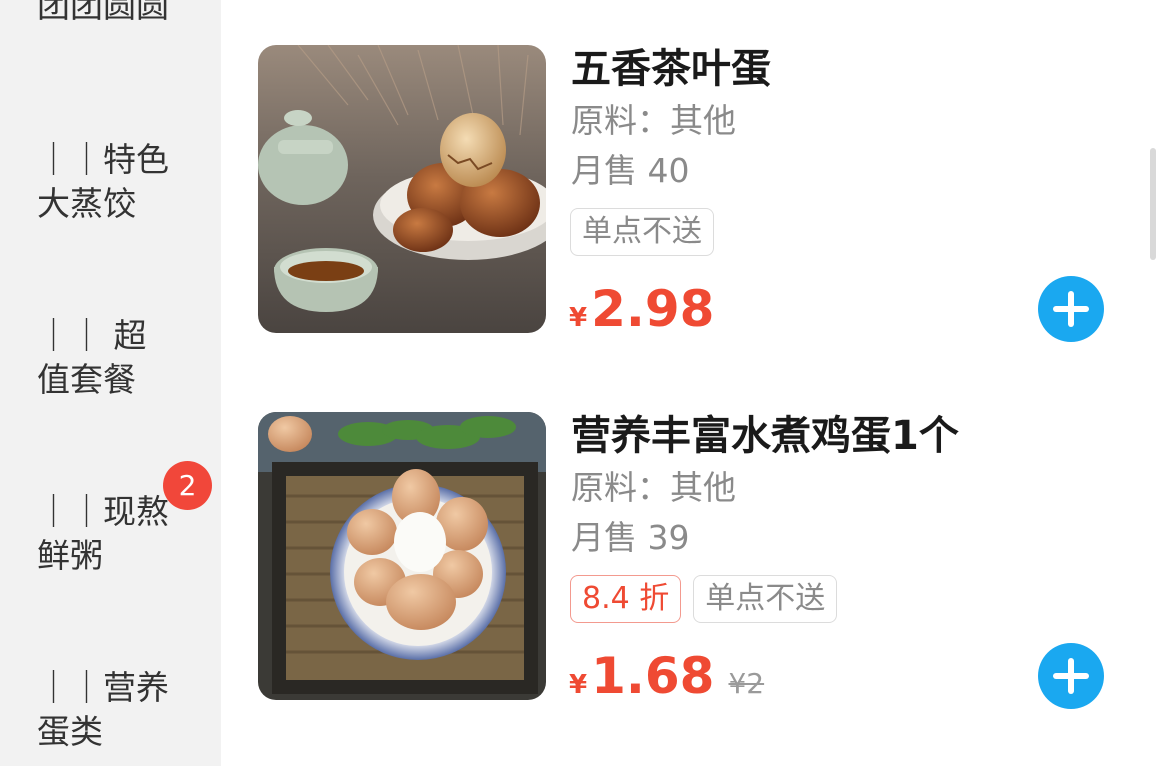 This screenshot has width=1156, height=766. Describe the element at coordinates (187, 485) in the screenshot. I see `cart-count-badge: 2` at that location.